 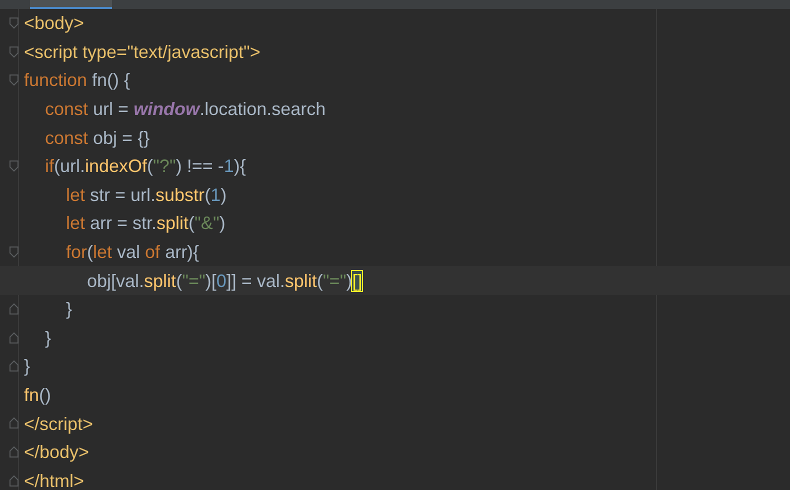 What do you see at coordinates (38, 396) in the screenshot?
I see `code-line: fn()` at bounding box center [38, 396].